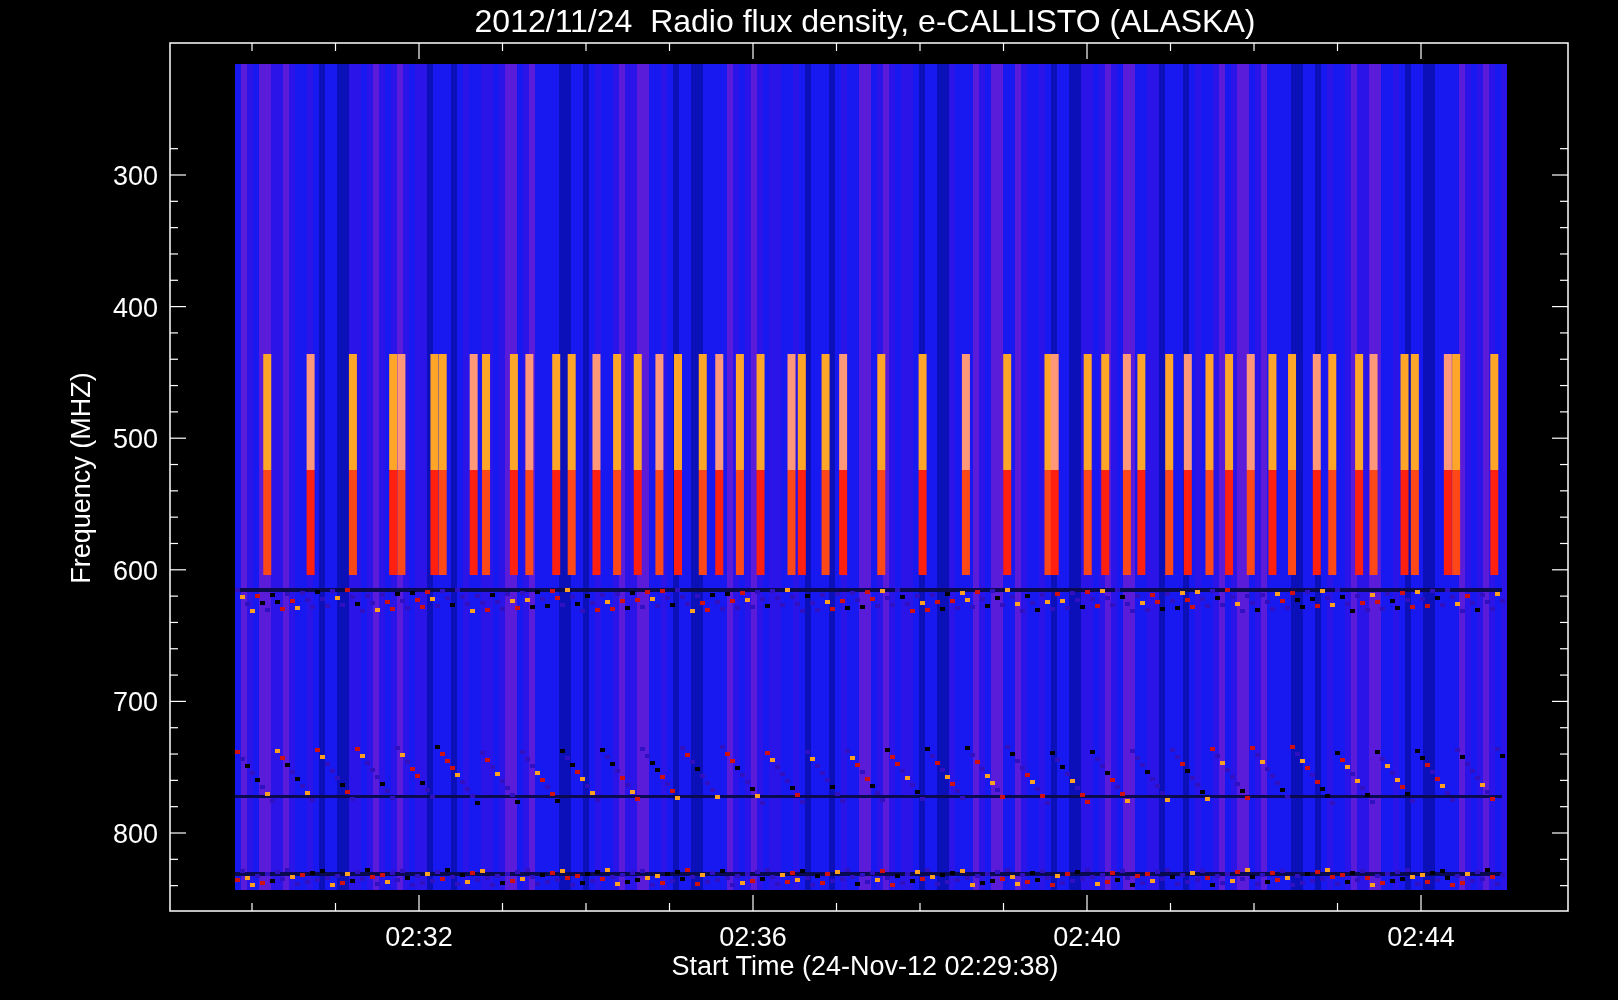 Image resolution: width=1618 pixels, height=1000 pixels. What do you see at coordinates (135, 570) in the screenshot?
I see `y-tick-label: 600` at bounding box center [135, 570].